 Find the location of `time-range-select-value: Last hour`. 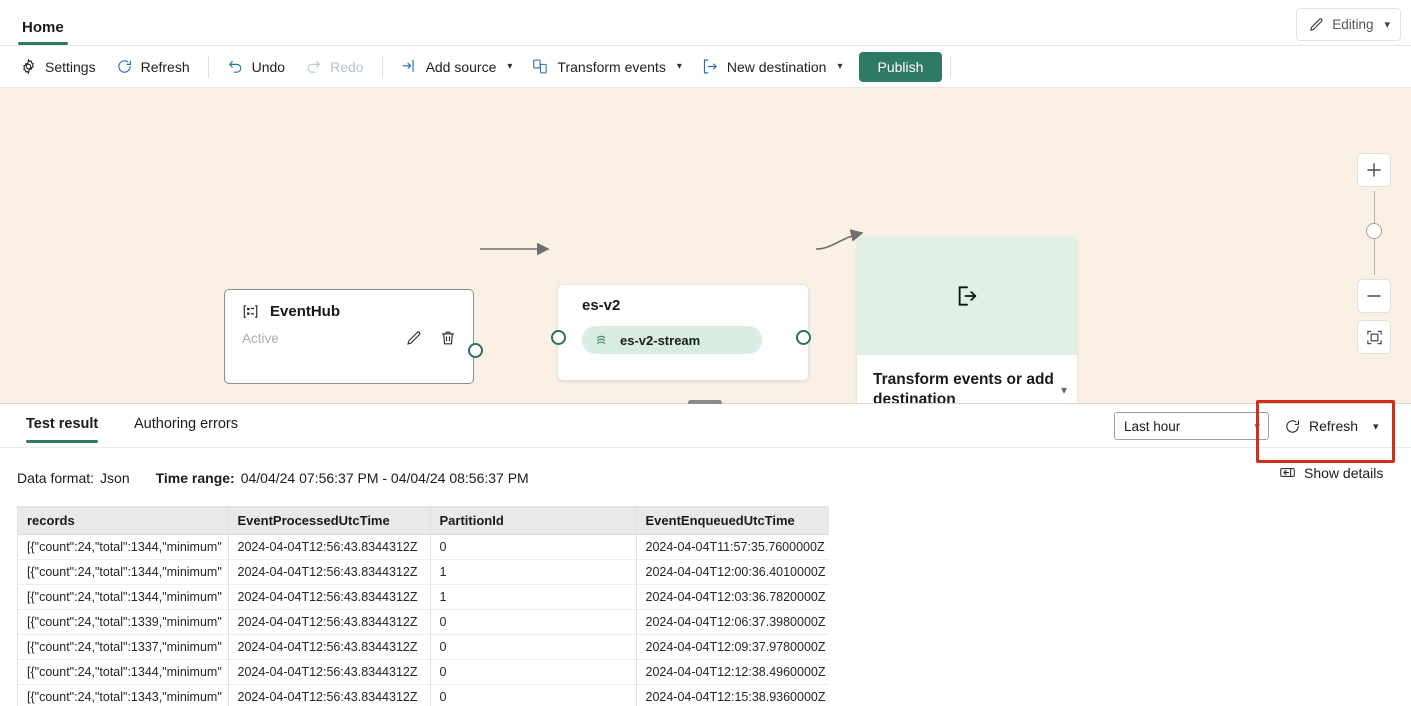

time-range-select-value: Last hour is located at coordinates (1152, 426).